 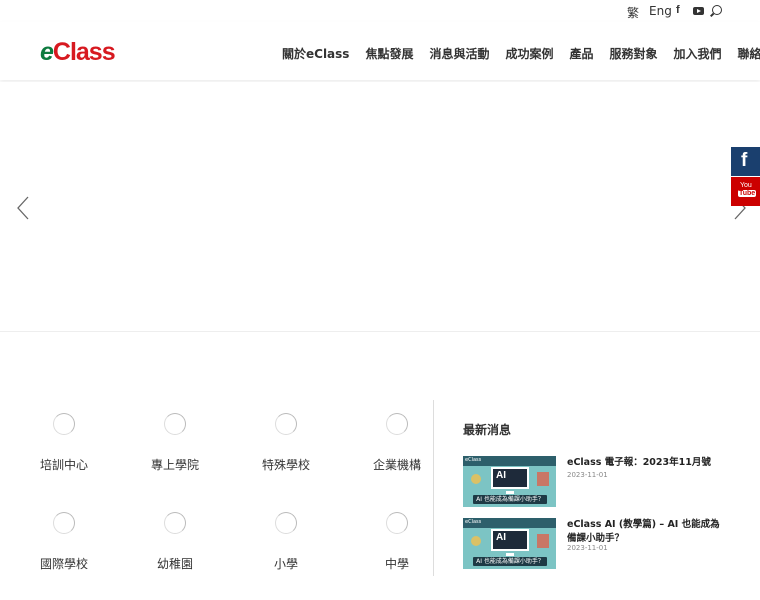 I want to click on nav-focus: 焦點發展, so click(x=389, y=53).